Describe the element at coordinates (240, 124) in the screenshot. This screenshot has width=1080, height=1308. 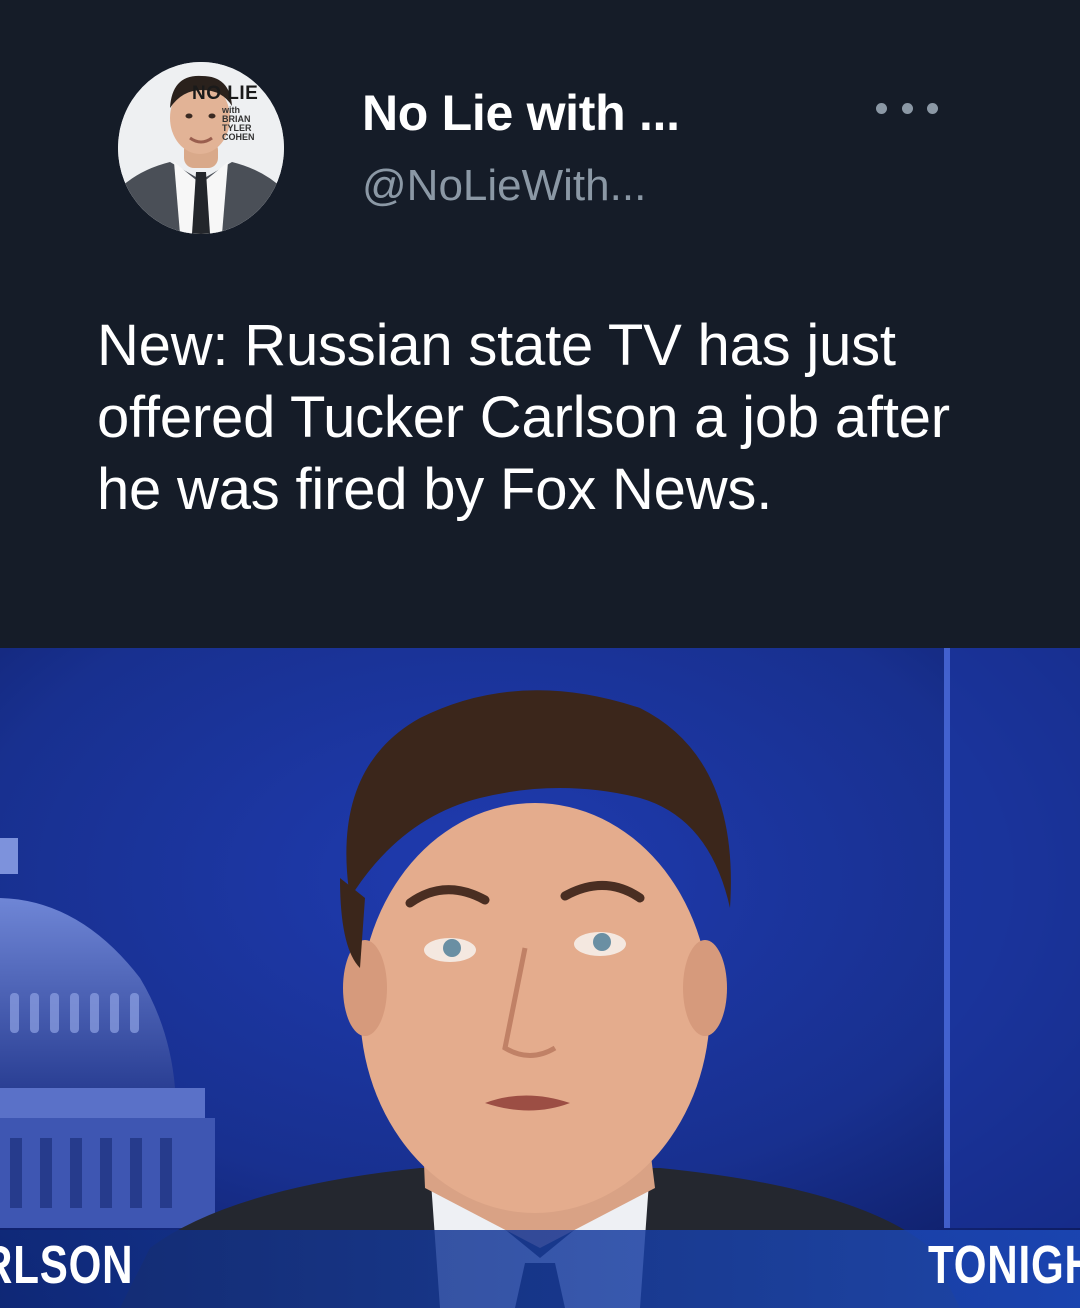
I see `badge-lines: with BRIAN TYLER COHEN` at that location.